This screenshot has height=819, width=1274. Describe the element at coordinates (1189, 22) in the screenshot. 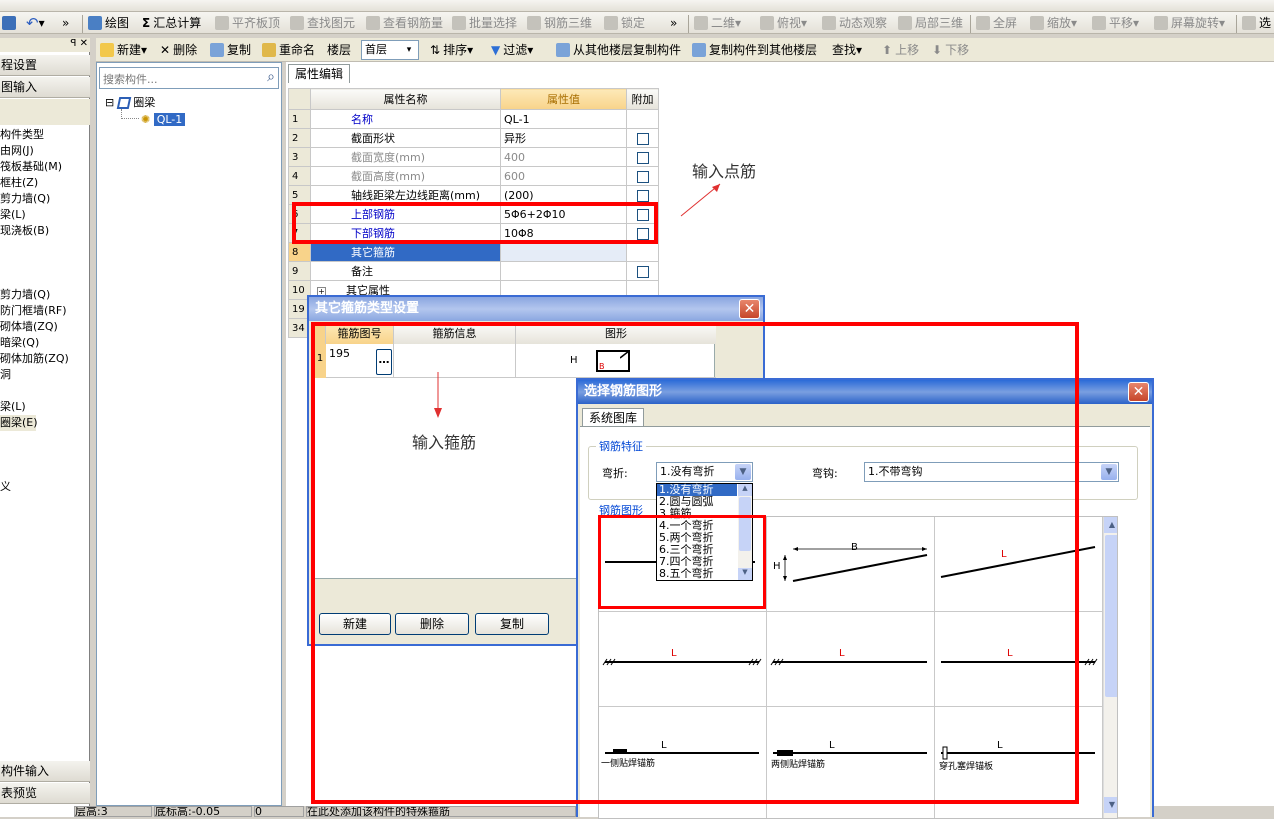

I see `screen-rotate-button: 屏幕旋转 ▾` at that location.